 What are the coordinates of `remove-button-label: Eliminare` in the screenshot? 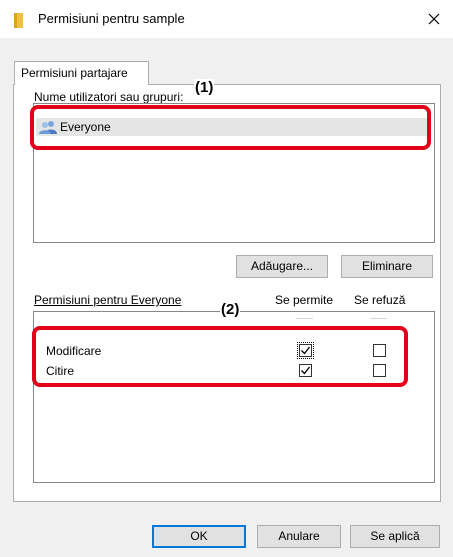 It's located at (386, 266).